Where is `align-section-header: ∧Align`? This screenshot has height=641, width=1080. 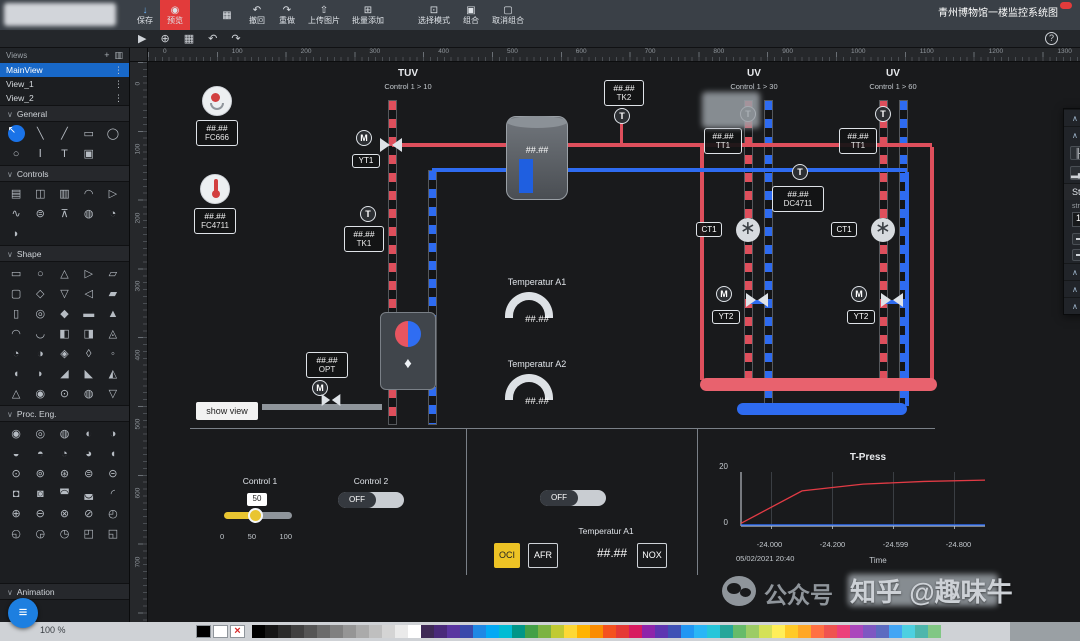 align-section-header: ∧Align is located at coordinates (1072, 134).